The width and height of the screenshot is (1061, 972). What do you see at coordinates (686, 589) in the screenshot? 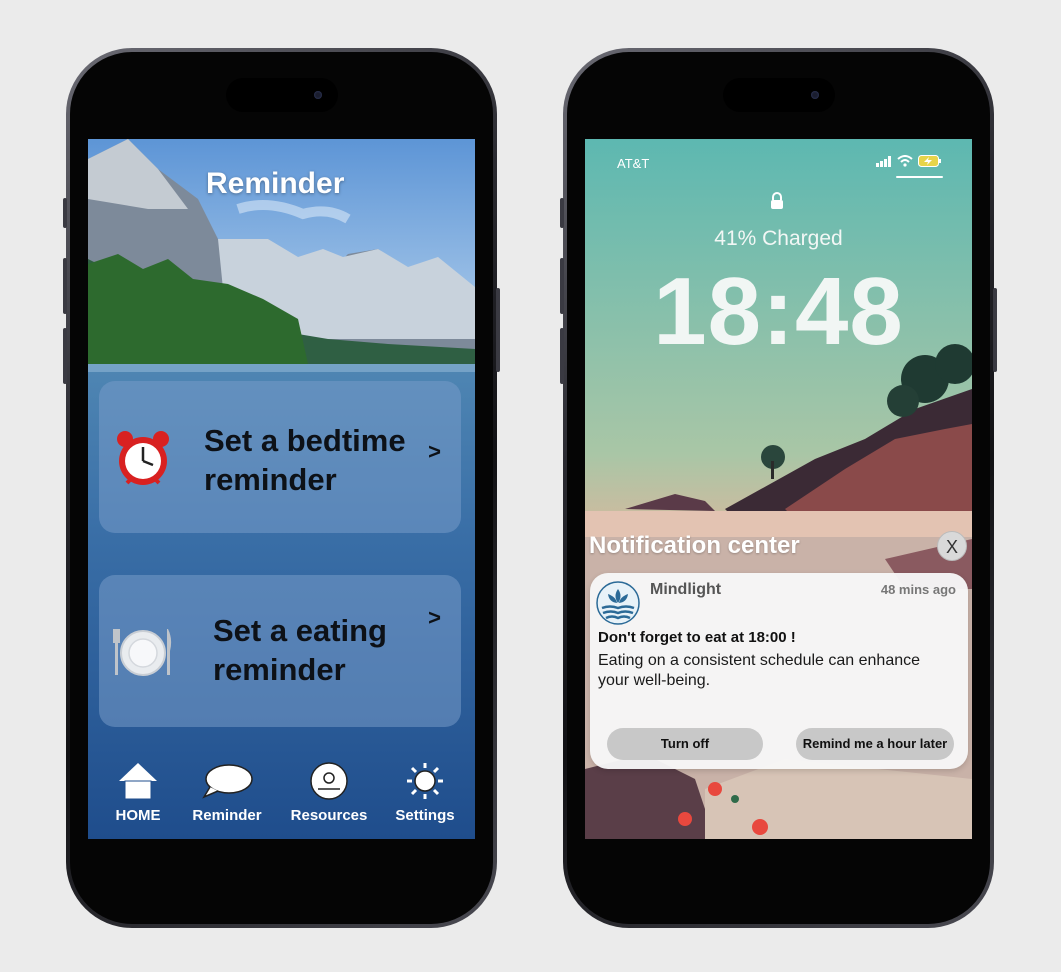
I see `app-name: Mindlight` at bounding box center [686, 589].